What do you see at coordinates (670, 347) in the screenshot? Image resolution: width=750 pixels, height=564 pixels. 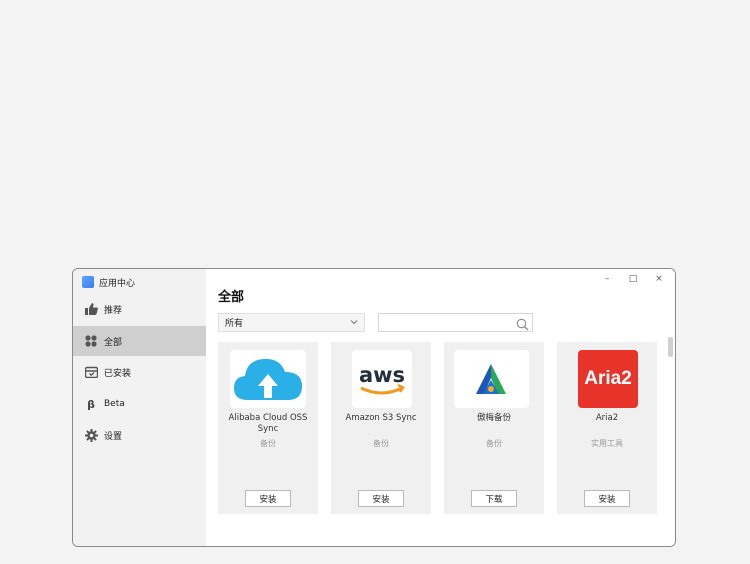 I see `scrollbar-thumb` at bounding box center [670, 347].